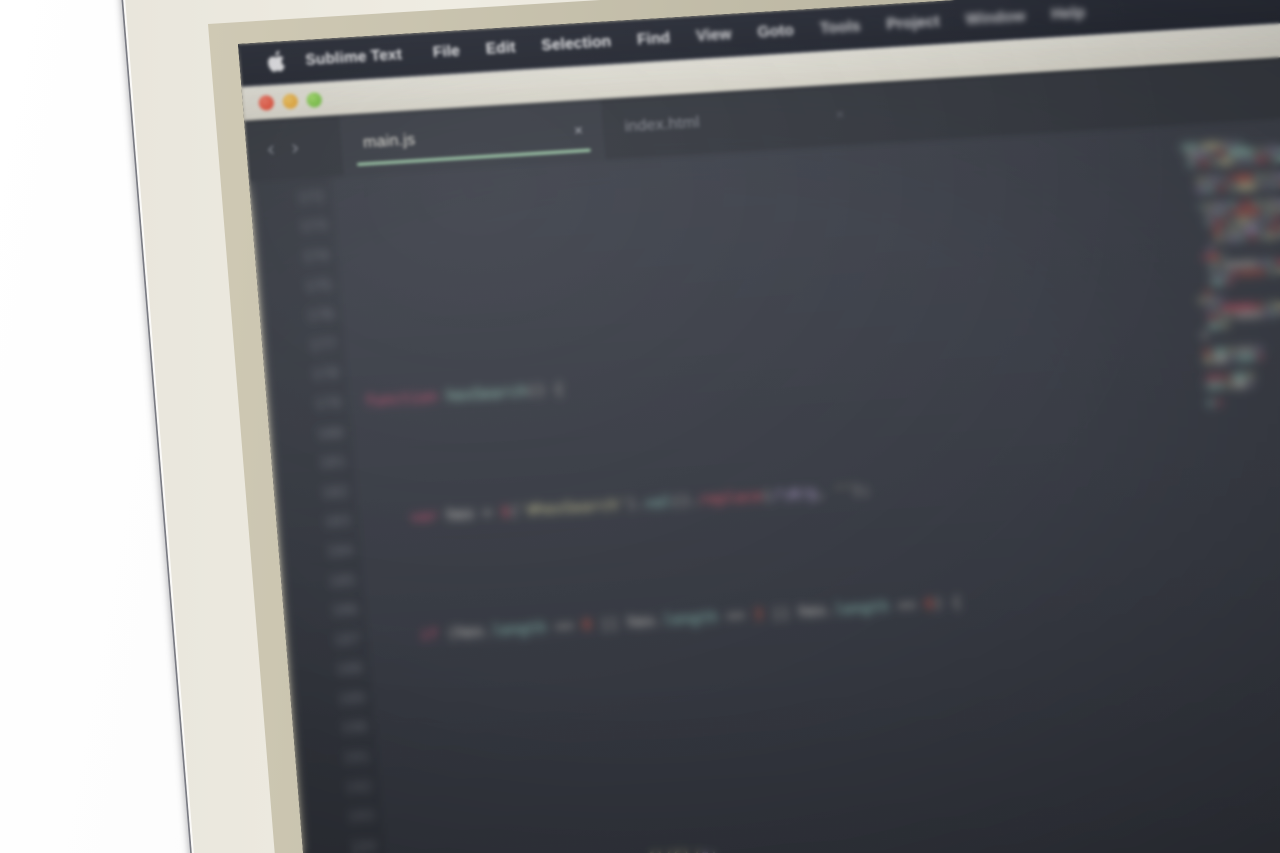 The image size is (1280, 853). What do you see at coordinates (349, 669) in the screenshot?
I see `line-number: 188` at bounding box center [349, 669].